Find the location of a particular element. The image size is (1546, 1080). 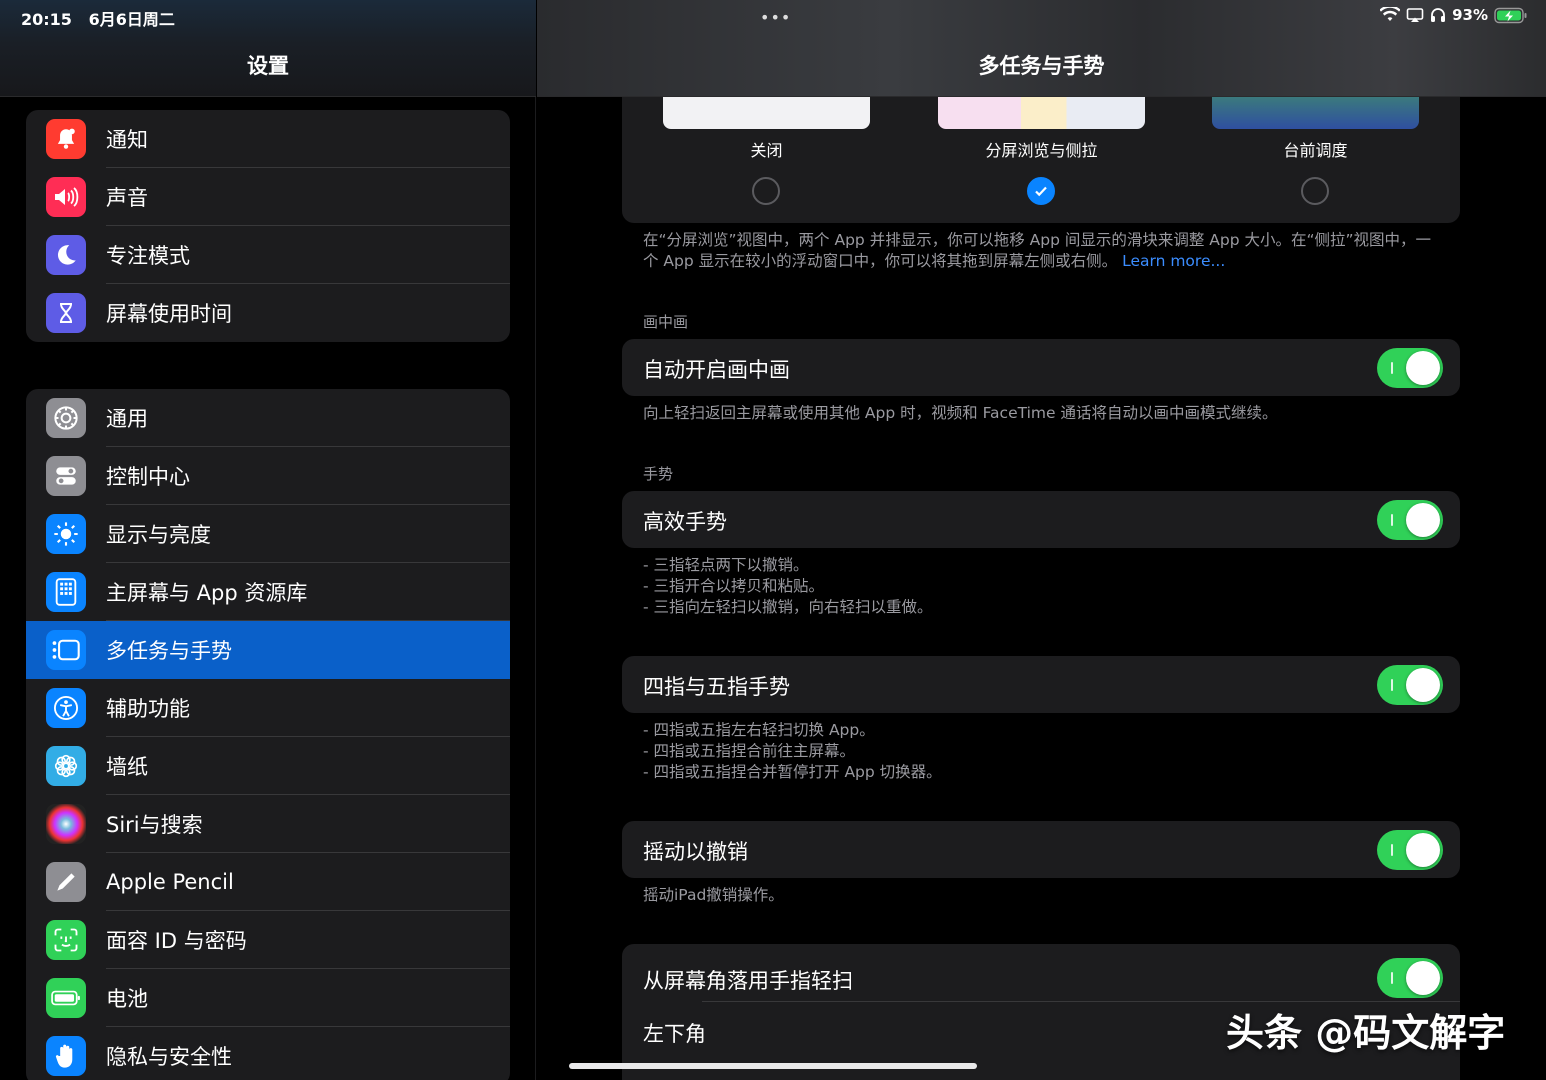

shake-undo-toggle is located at coordinates (1410, 850).